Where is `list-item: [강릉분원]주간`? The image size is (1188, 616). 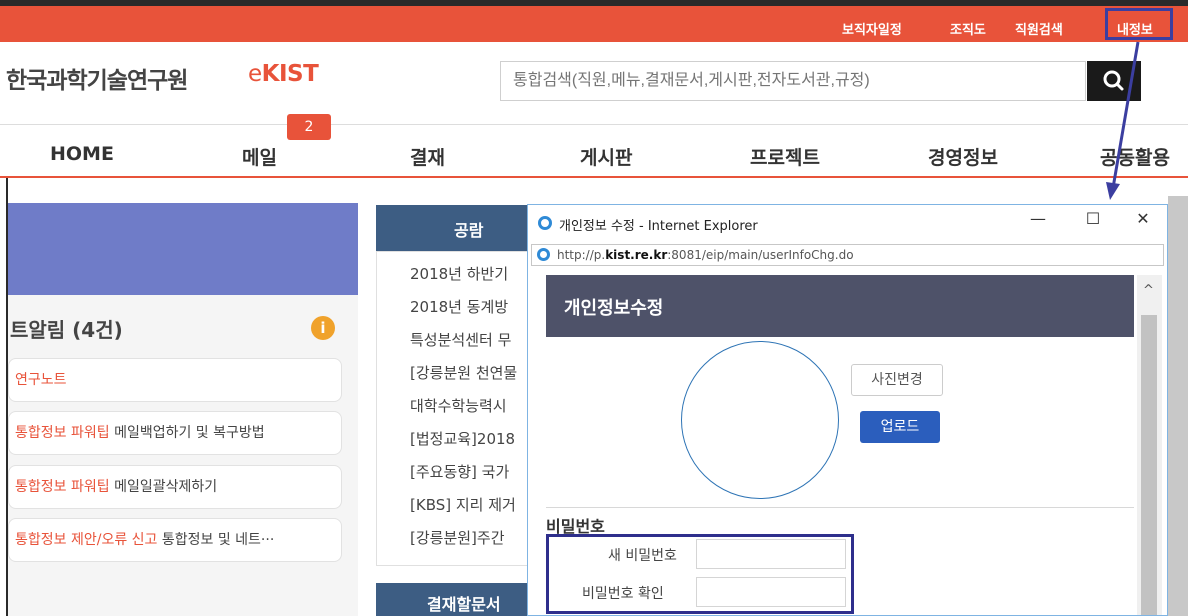
list-item: [강릉분원]주간 is located at coordinates (457, 537).